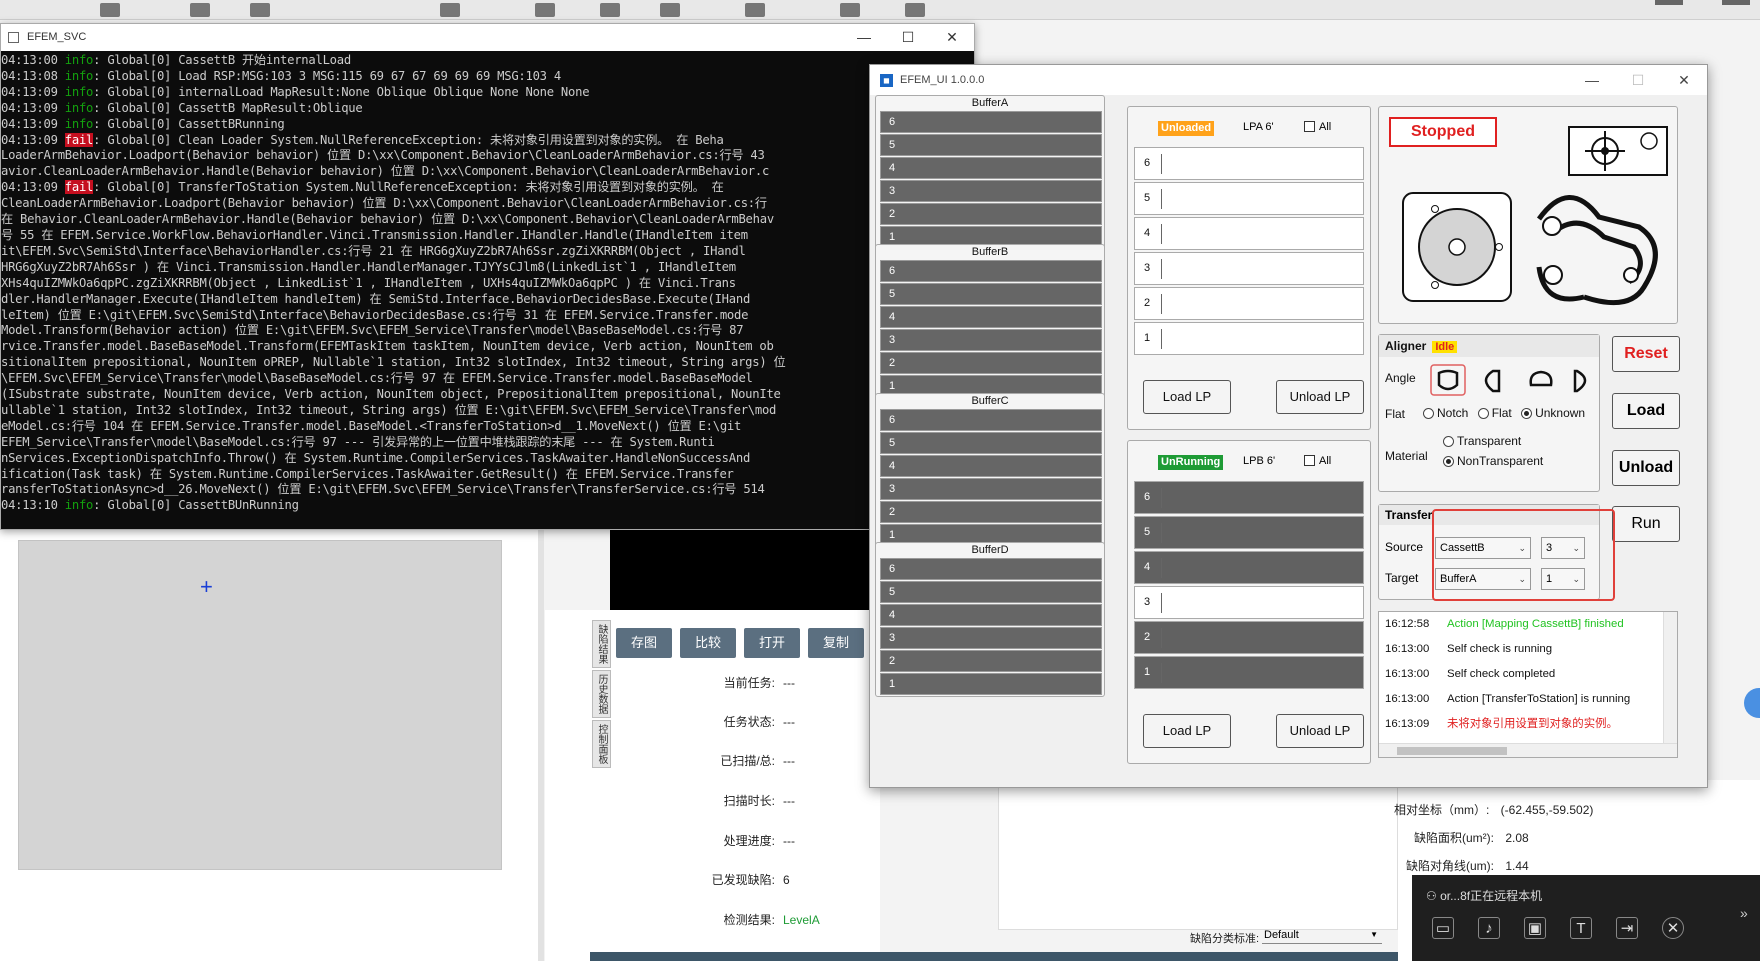  Describe the element at coordinates (110, 10) in the screenshot. I see `camera-icon` at that location.